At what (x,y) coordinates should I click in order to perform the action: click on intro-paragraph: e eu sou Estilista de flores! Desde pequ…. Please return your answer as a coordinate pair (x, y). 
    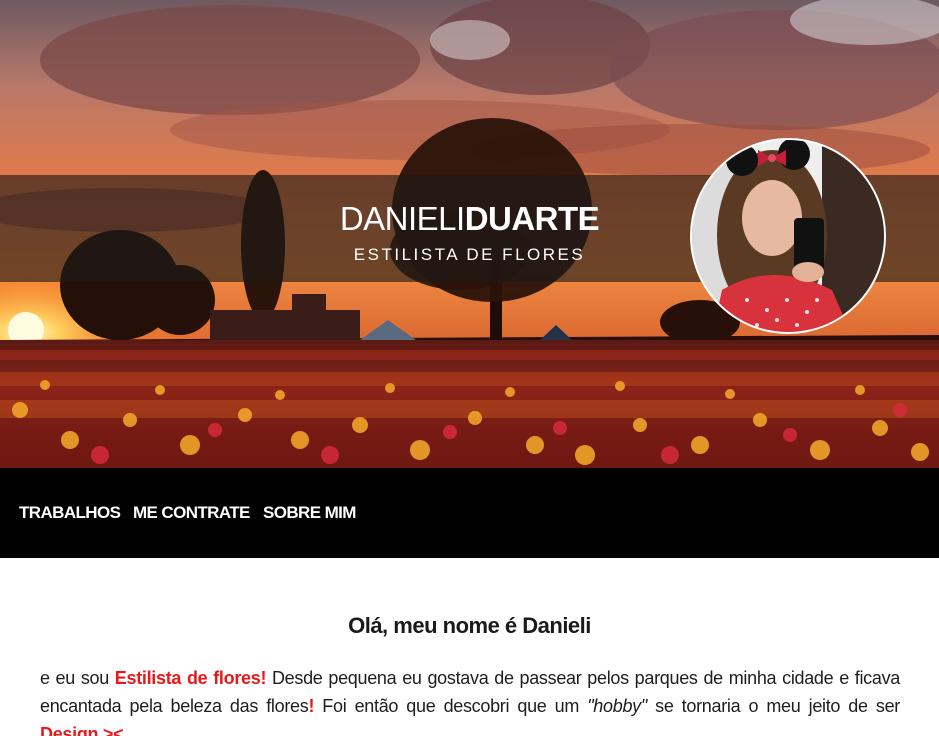
    Looking at the image, I should click on (470, 700).